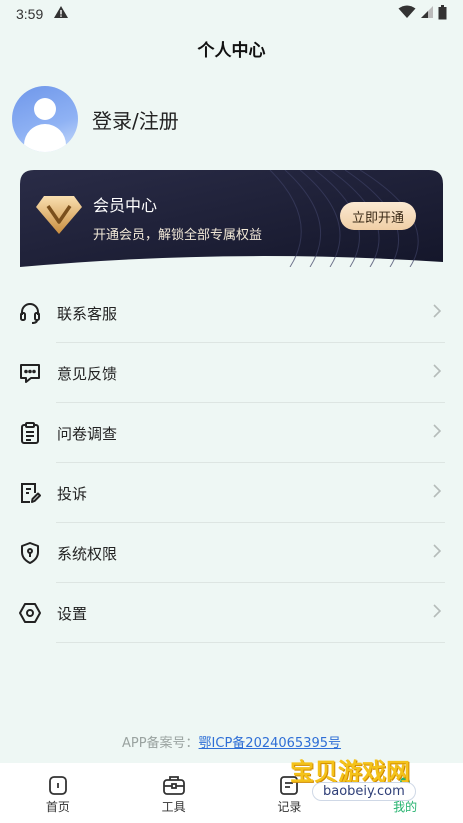  I want to click on page-header: 个人中心, so click(231, 48).